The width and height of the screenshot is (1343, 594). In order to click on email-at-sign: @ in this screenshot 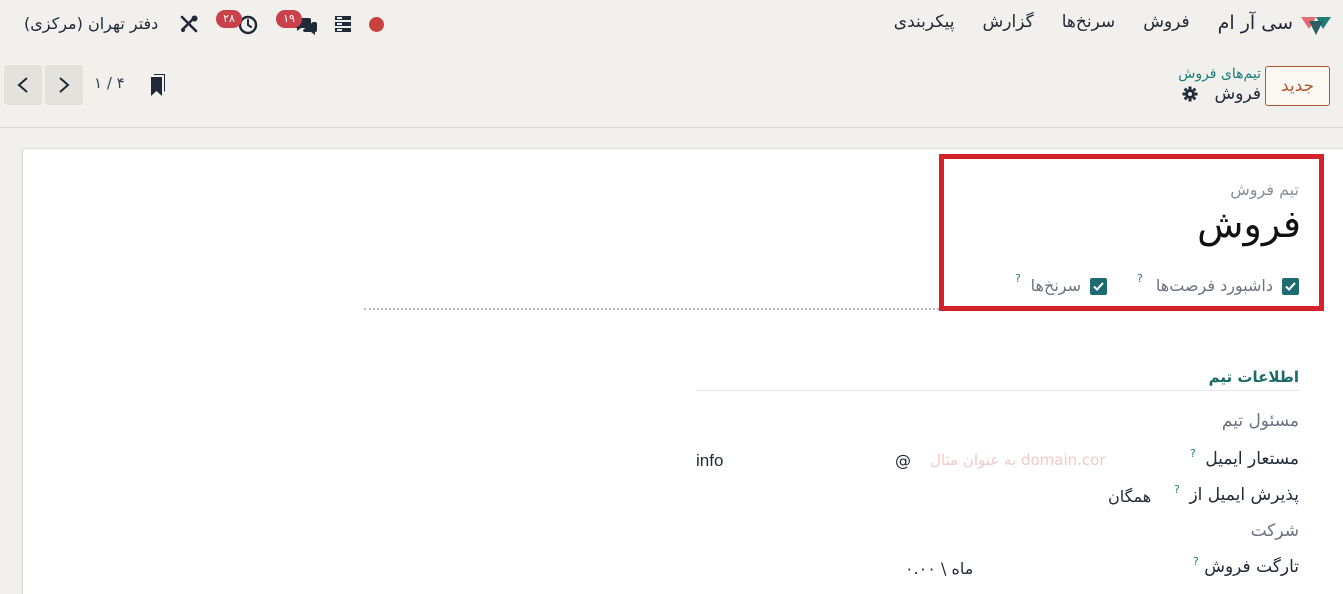, I will do `click(903, 460)`.